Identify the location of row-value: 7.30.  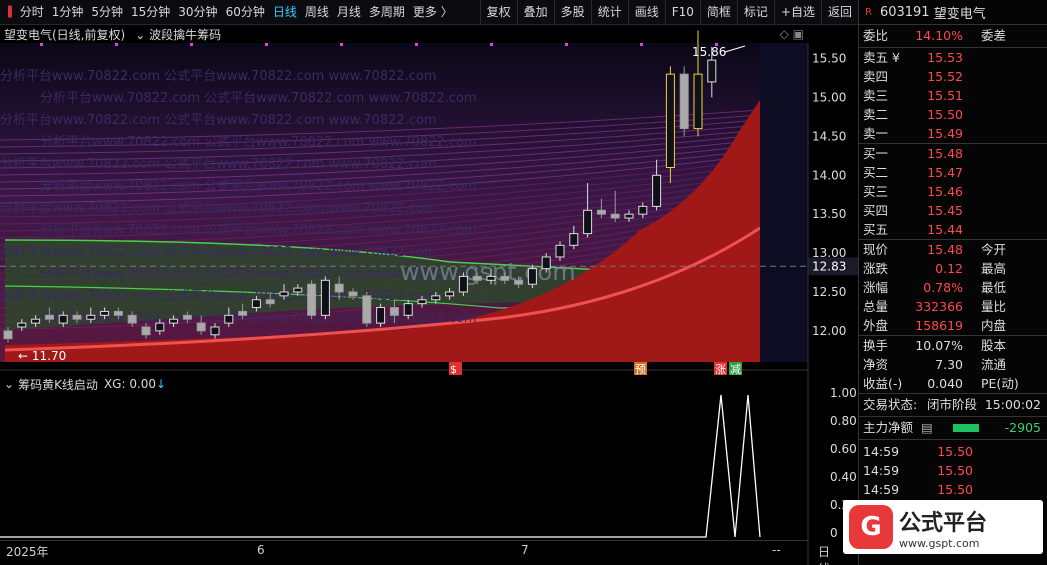
(949, 364).